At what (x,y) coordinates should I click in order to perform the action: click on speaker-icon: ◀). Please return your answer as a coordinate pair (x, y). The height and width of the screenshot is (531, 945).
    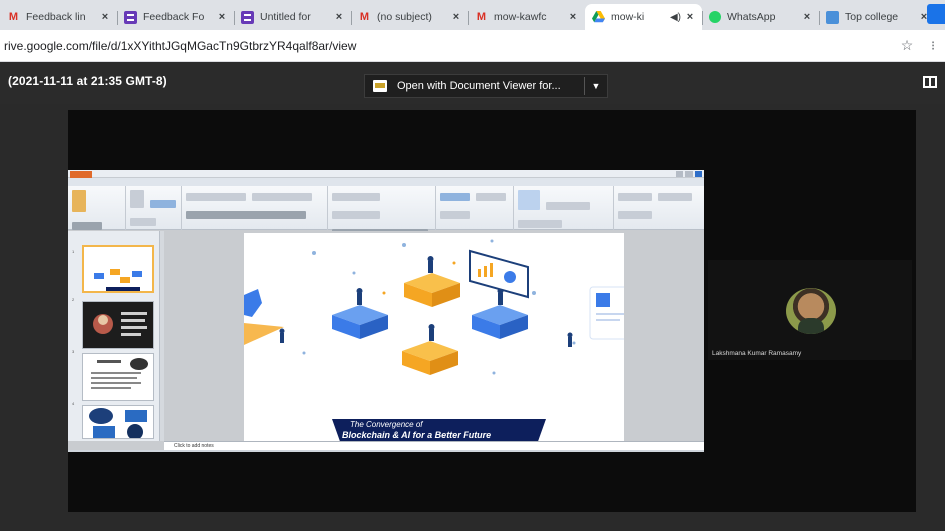
    Looking at the image, I should click on (675, 17).